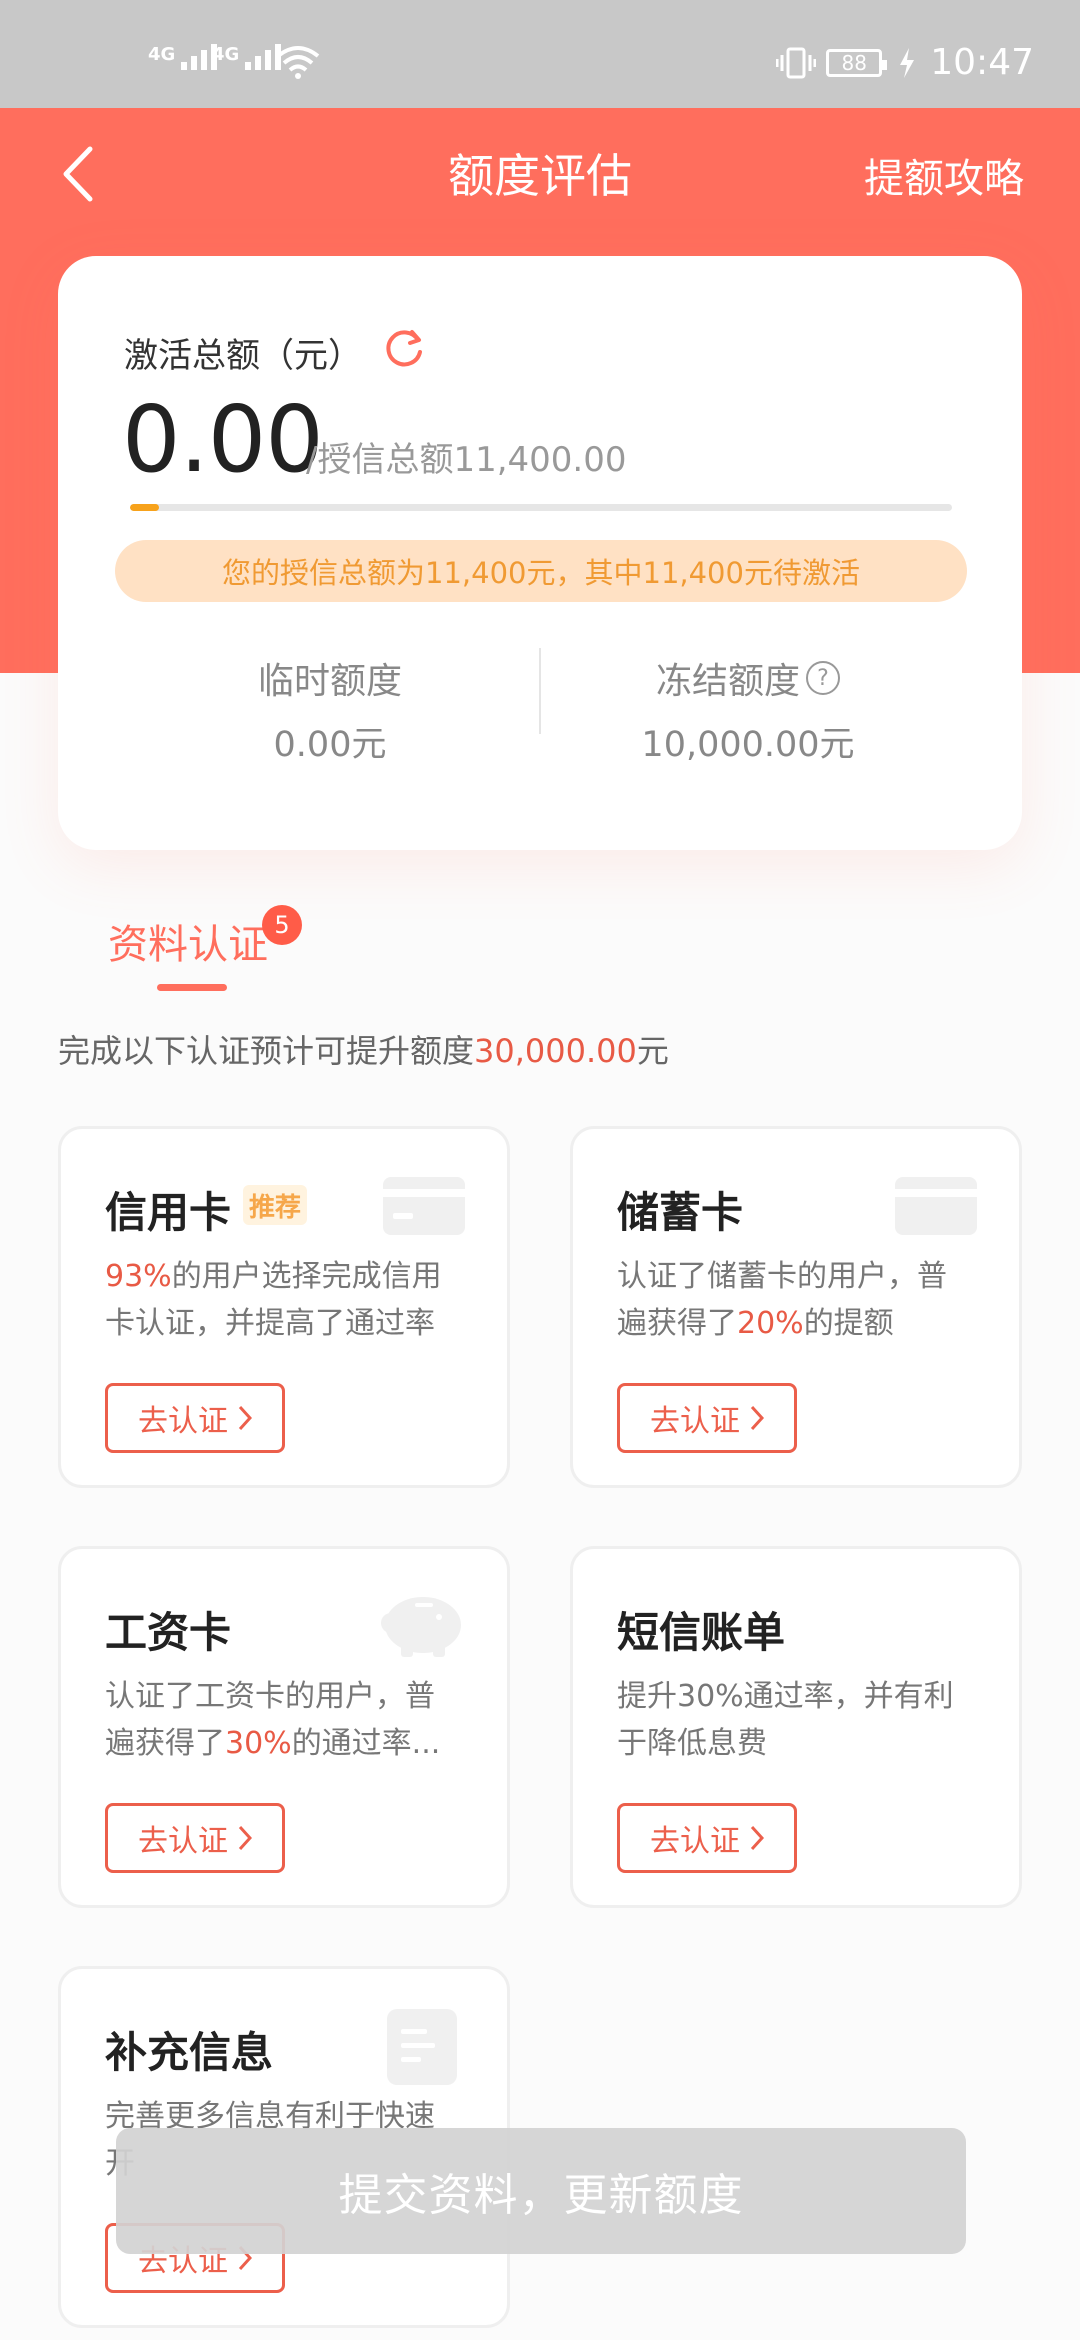  I want to click on activated-total-label: 激活总额（元）, so click(243, 356).